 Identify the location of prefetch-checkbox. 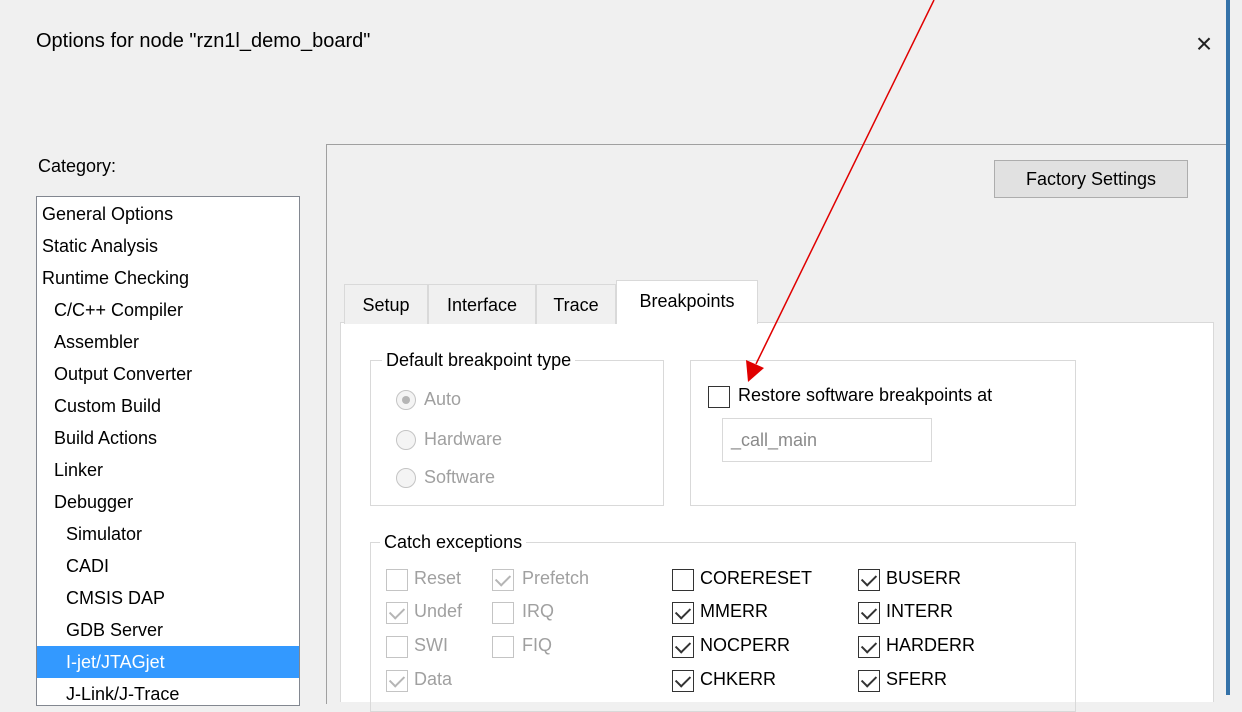
(503, 580).